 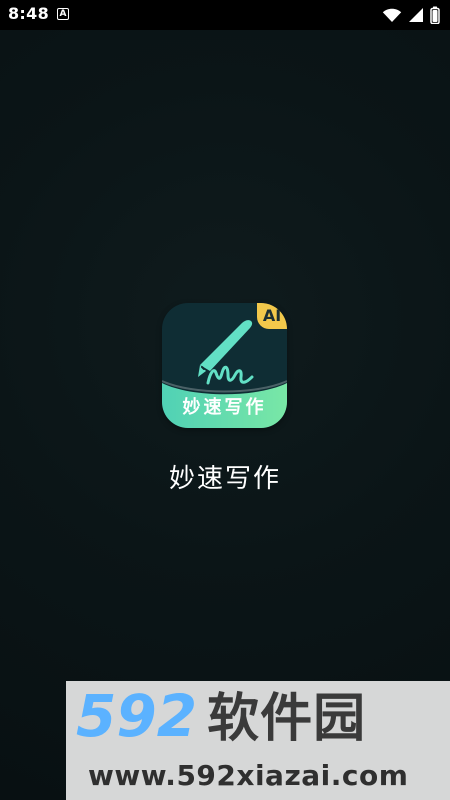 I want to click on watermark: 592 软件园 www.592xiazai.com, so click(x=258, y=740).